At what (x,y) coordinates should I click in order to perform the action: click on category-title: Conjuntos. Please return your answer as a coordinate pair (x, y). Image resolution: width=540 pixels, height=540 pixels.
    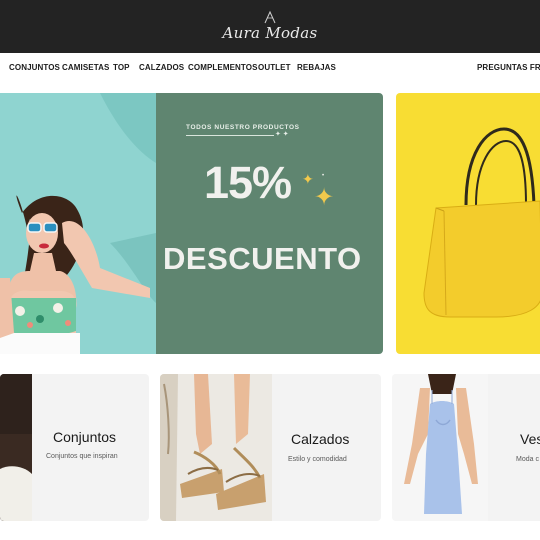
    Looking at the image, I should click on (85, 437).